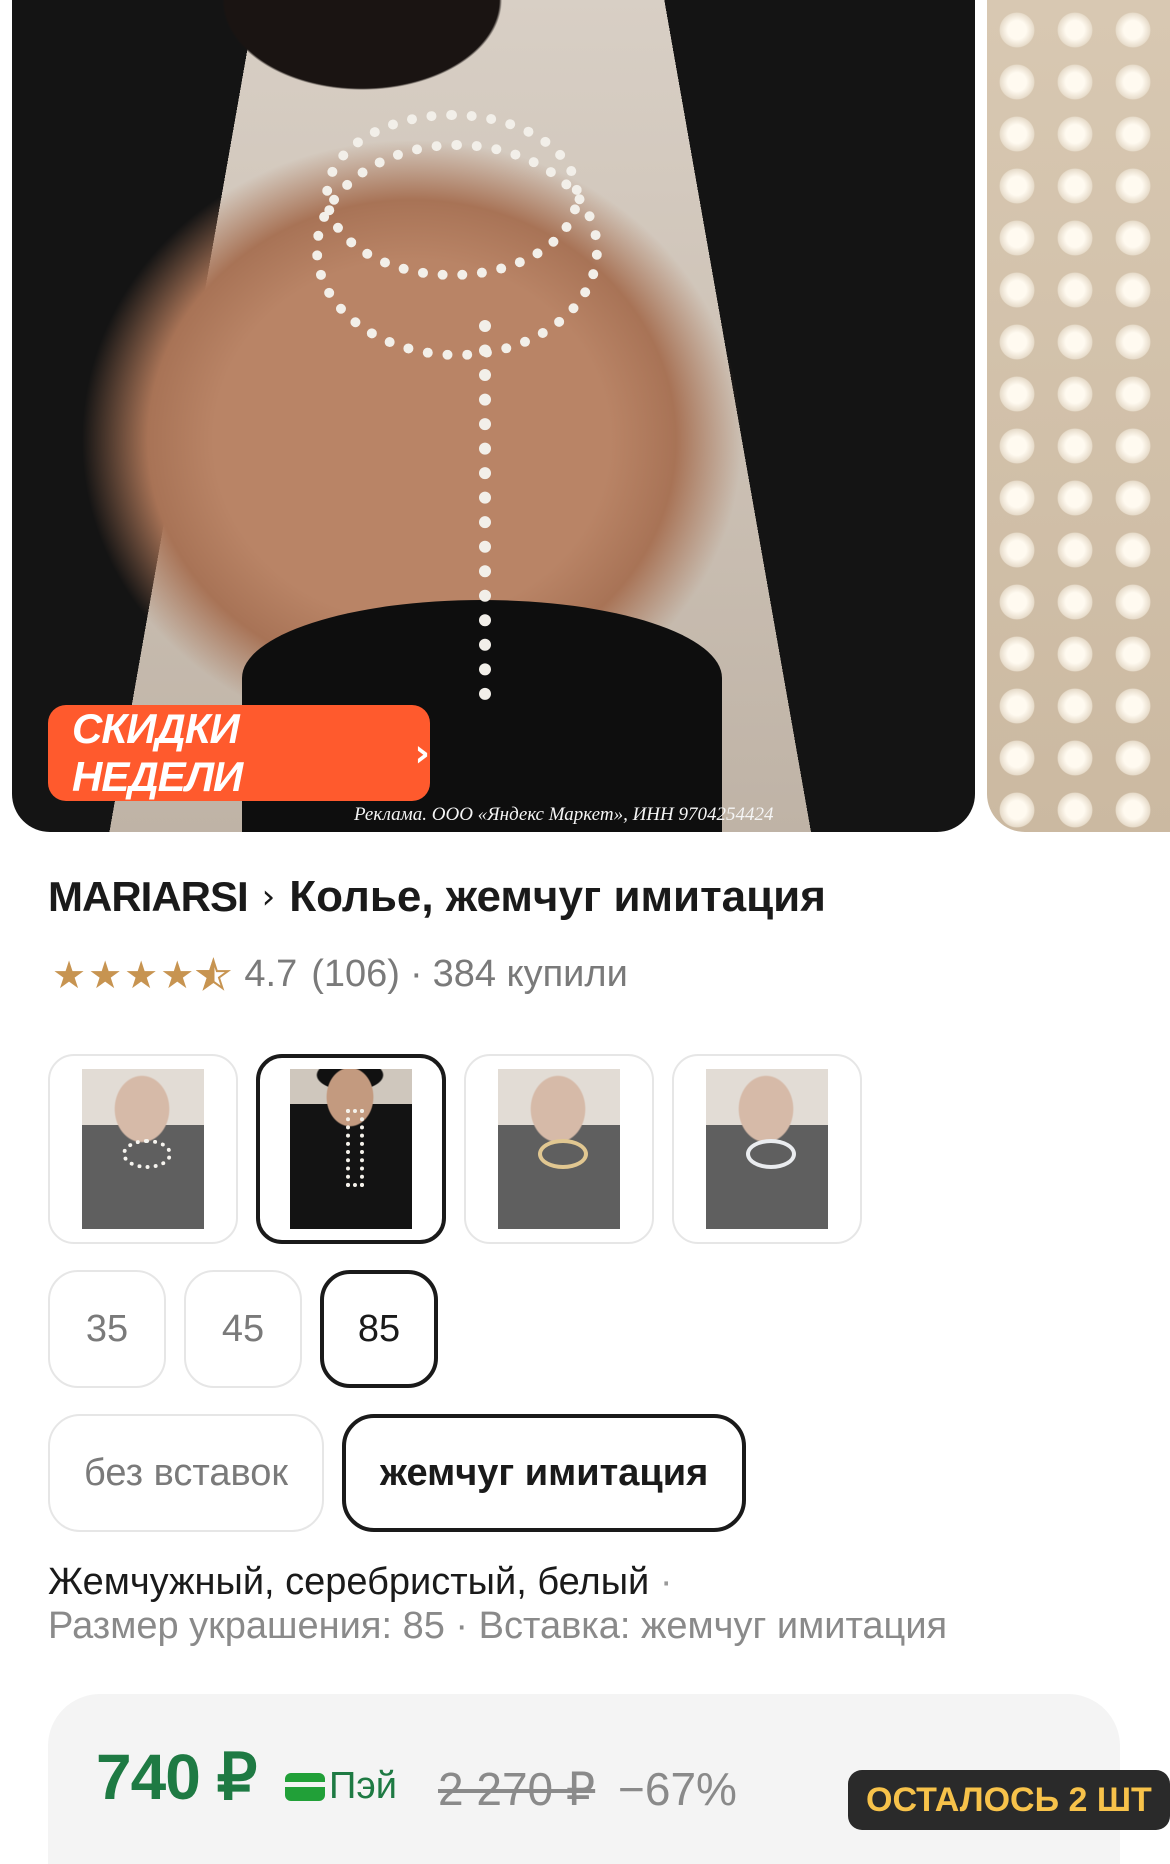 The height and width of the screenshot is (1864, 1170). I want to click on variant-thumb-silver-chain, so click(767, 1149).